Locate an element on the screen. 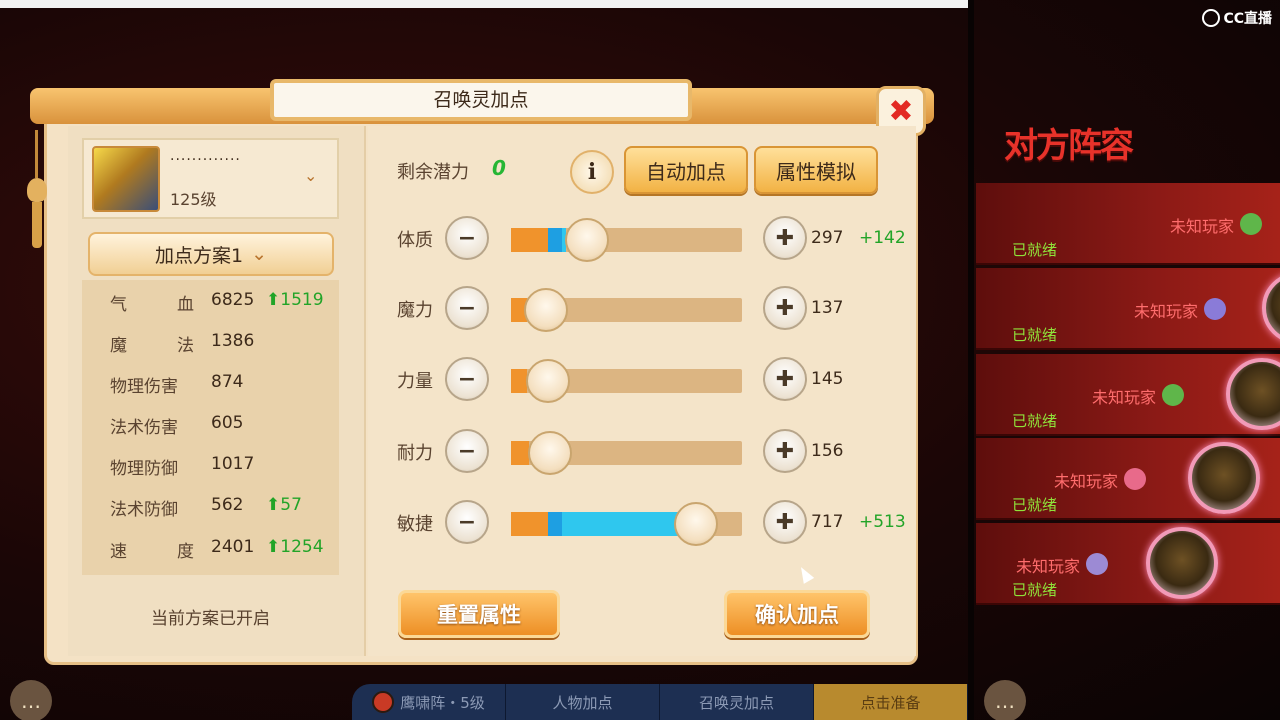  cc-logo-icon is located at coordinates (1211, 18).